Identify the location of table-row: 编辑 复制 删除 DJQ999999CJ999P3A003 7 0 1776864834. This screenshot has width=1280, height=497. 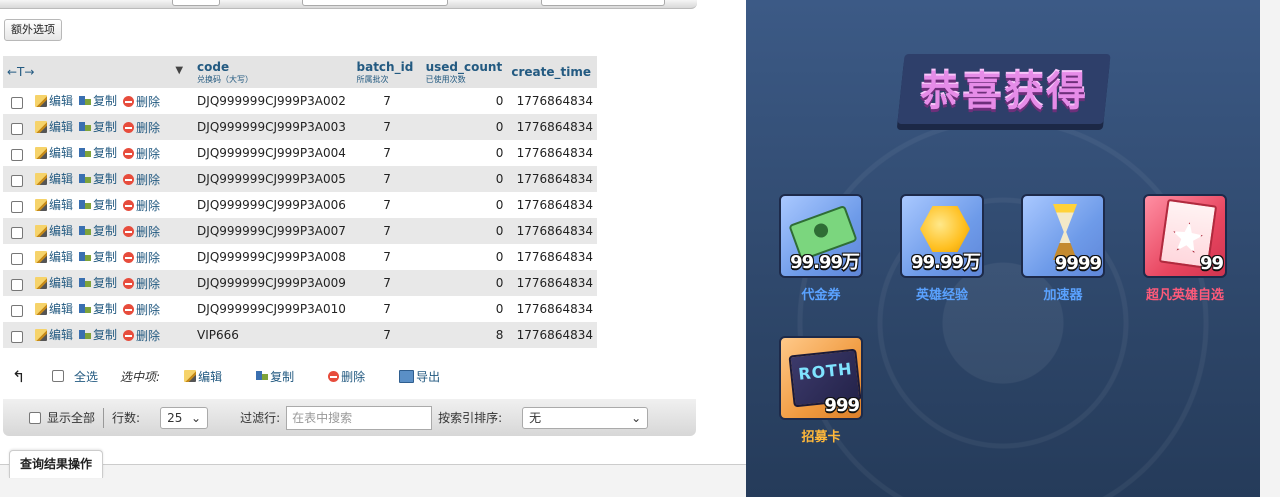
(300, 127).